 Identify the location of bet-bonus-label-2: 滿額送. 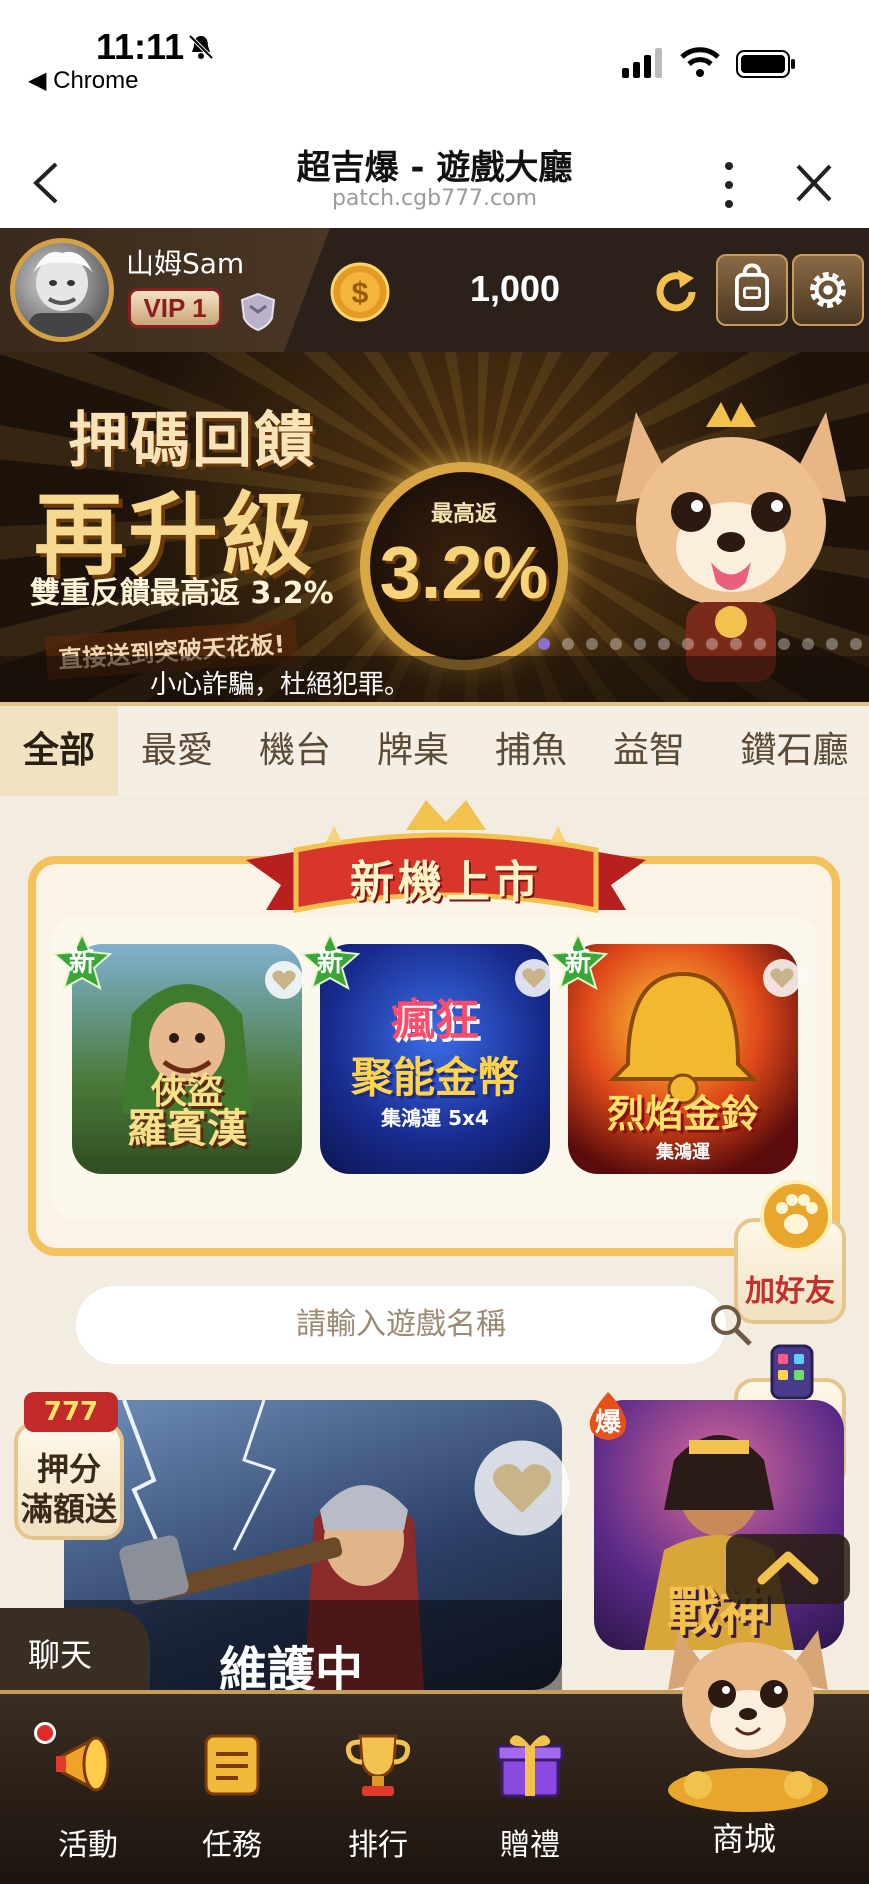
(68, 1509).